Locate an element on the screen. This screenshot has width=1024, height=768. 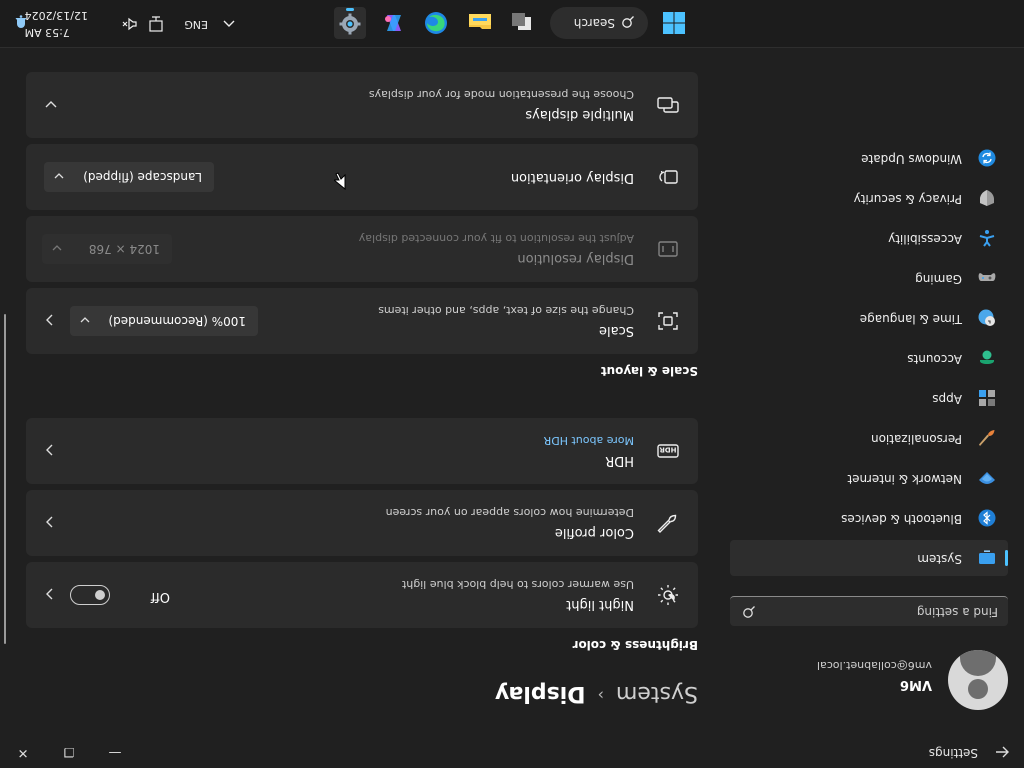
sidebar-item-label: Accounts is located at coordinates (934, 359).